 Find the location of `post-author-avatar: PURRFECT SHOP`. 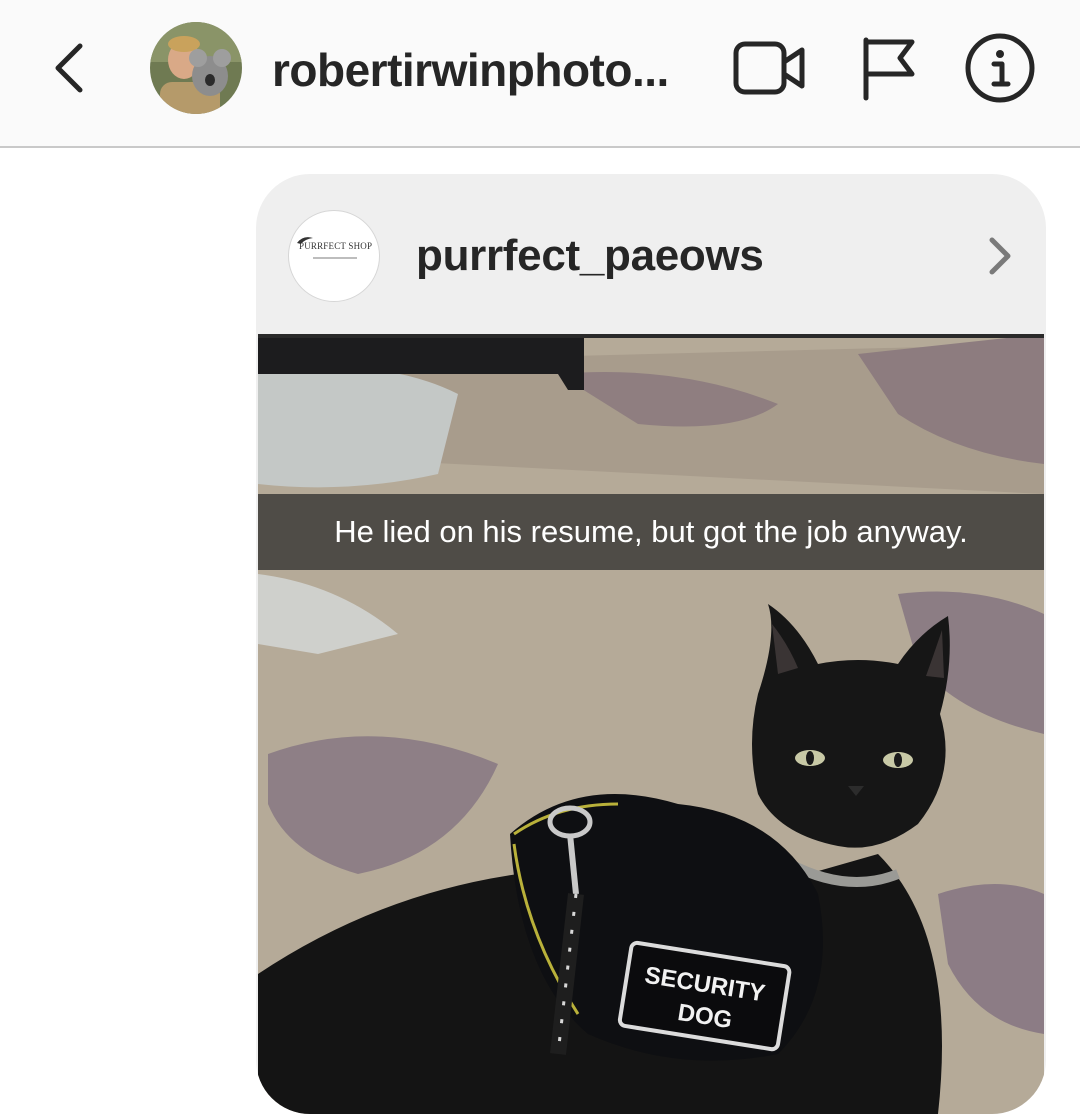

post-author-avatar: PURRFECT SHOP is located at coordinates (334, 256).